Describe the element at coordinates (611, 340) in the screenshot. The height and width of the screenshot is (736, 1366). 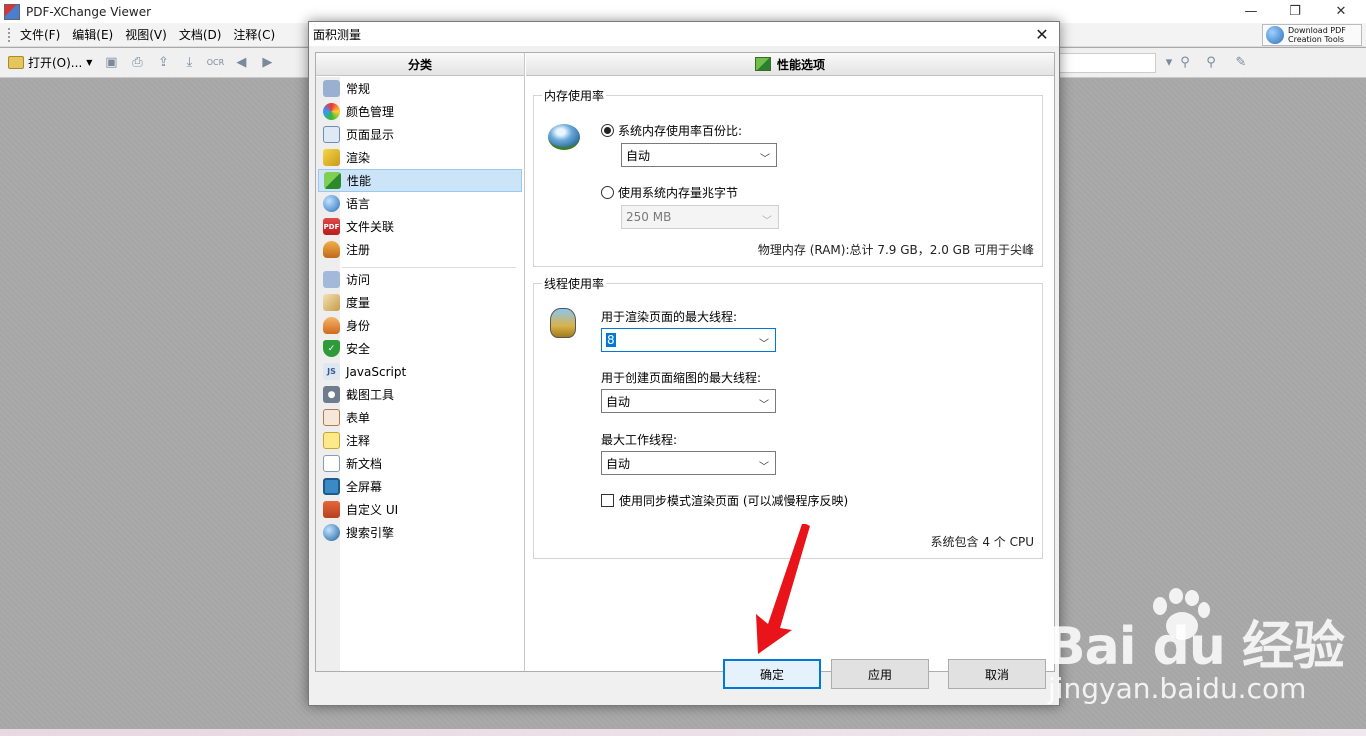
I see `render-threads-value: 8` at that location.